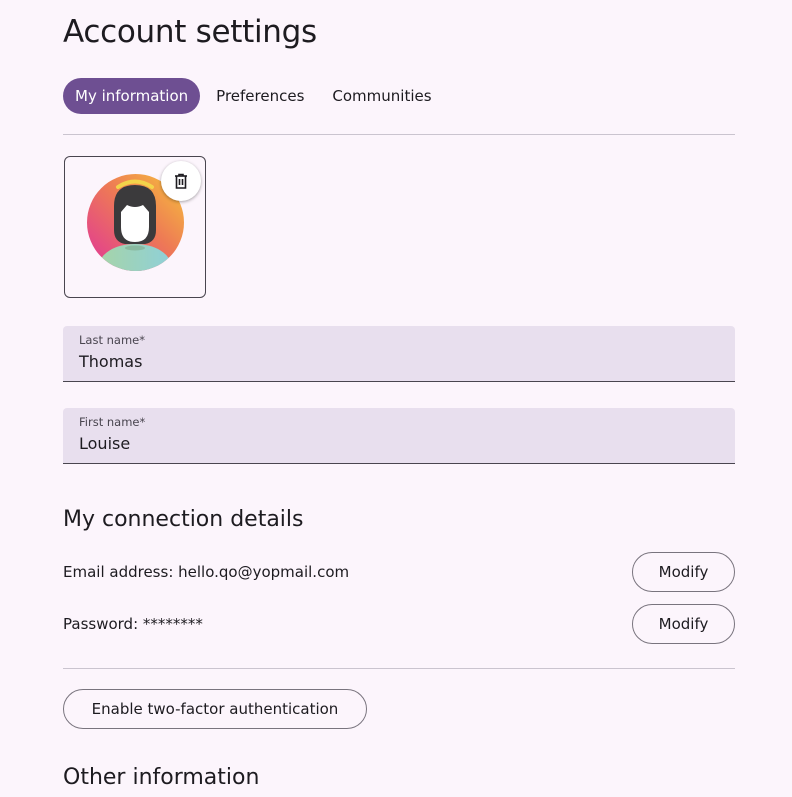 The image size is (792, 797). I want to click on trash-icon, so click(181, 181).